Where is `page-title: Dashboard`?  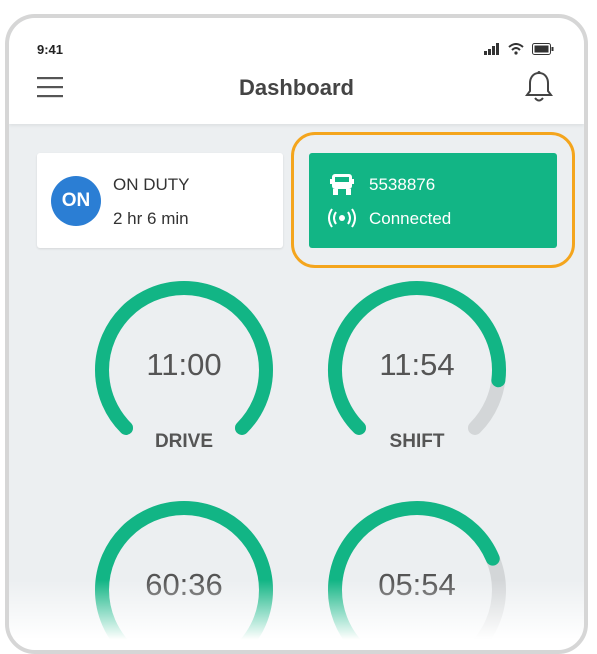
page-title: Dashboard is located at coordinates (296, 87).